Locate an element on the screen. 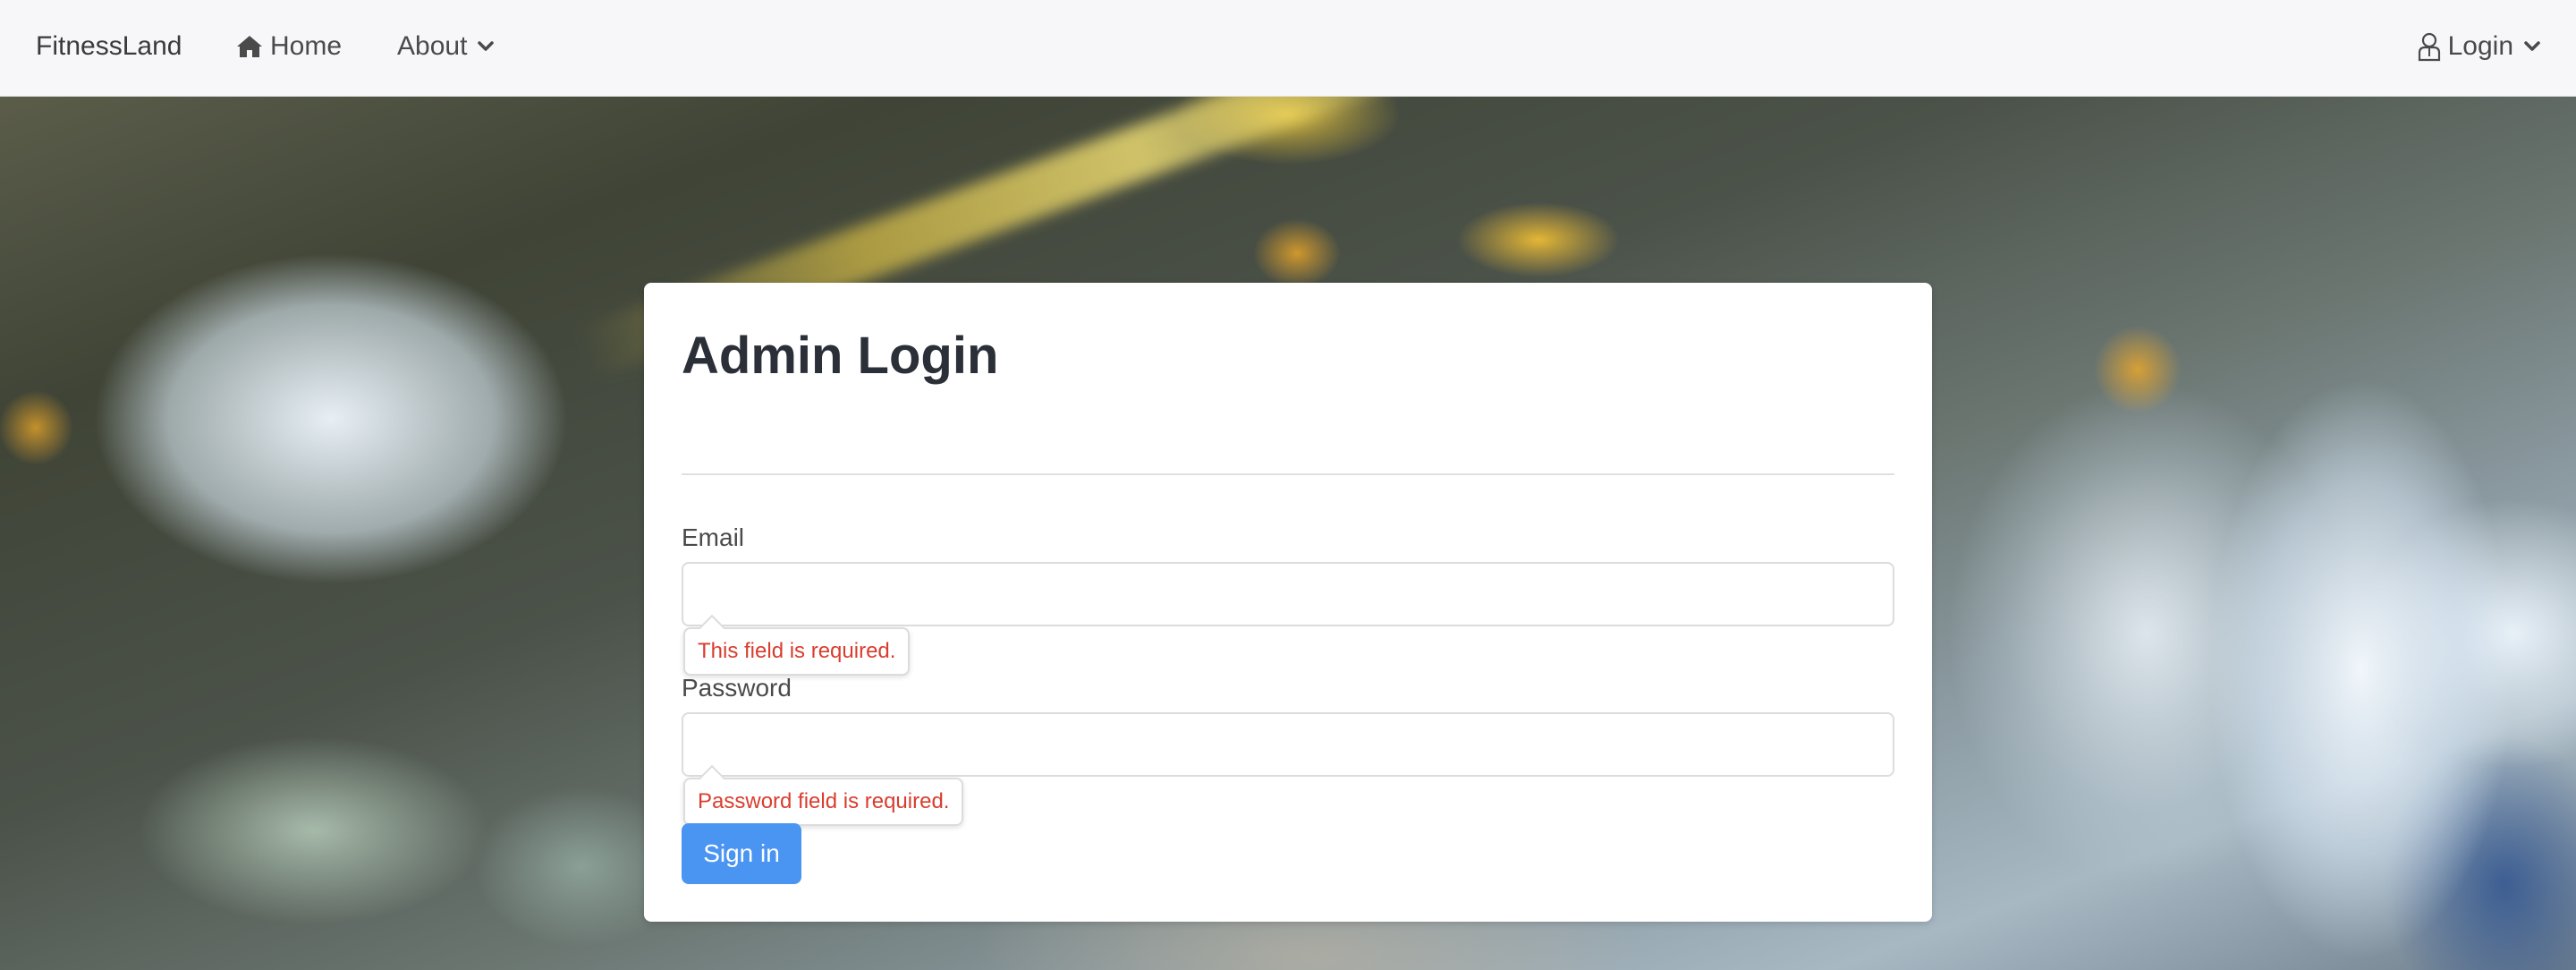 The width and height of the screenshot is (2576, 970). nav-login-label: Login is located at coordinates (2480, 46).